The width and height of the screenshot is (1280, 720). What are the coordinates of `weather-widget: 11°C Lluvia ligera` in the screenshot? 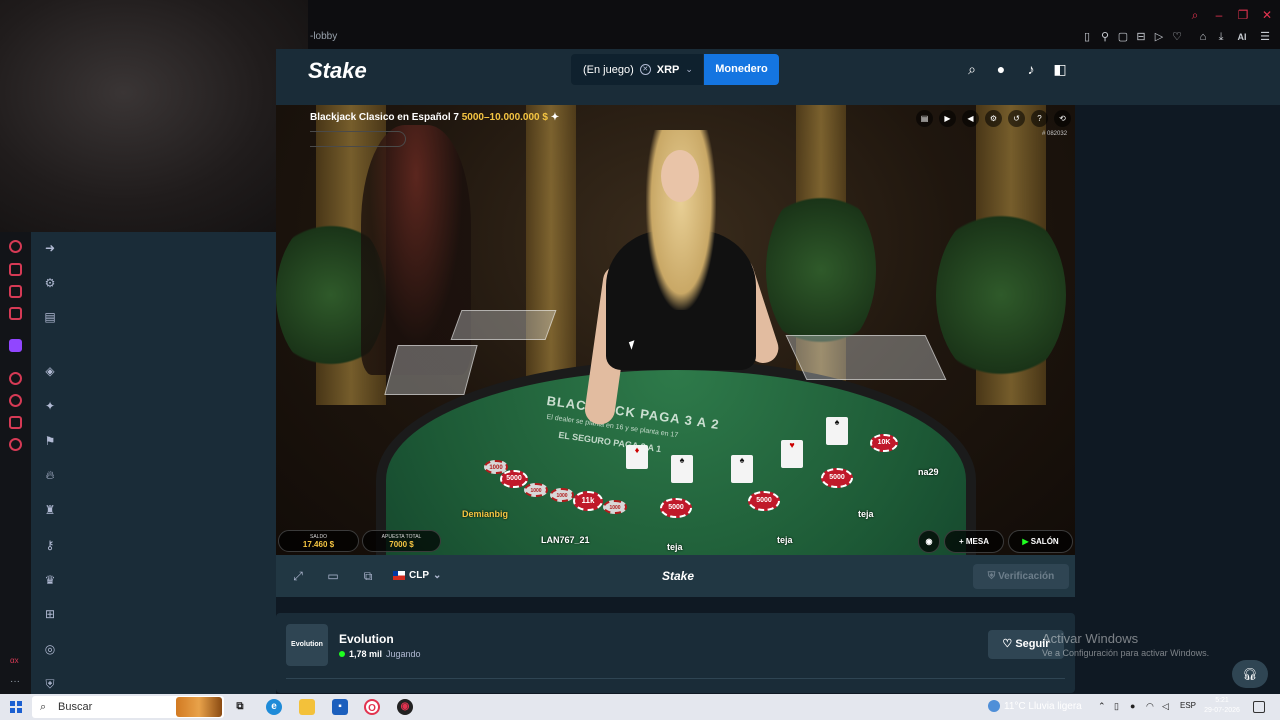 It's located at (1035, 706).